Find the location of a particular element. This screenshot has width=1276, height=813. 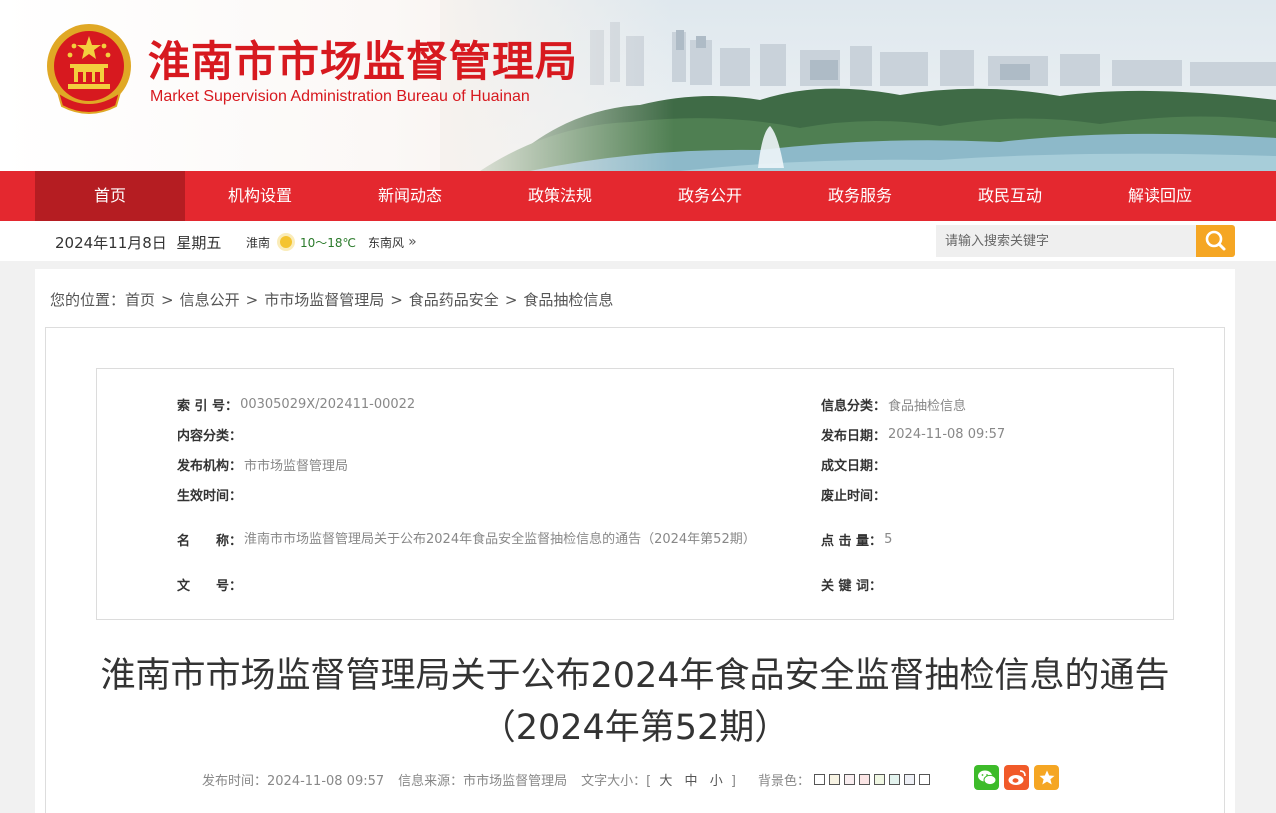

meta-row-publisher: 发布机构： 市市场监督管理局 is located at coordinates (262, 464).